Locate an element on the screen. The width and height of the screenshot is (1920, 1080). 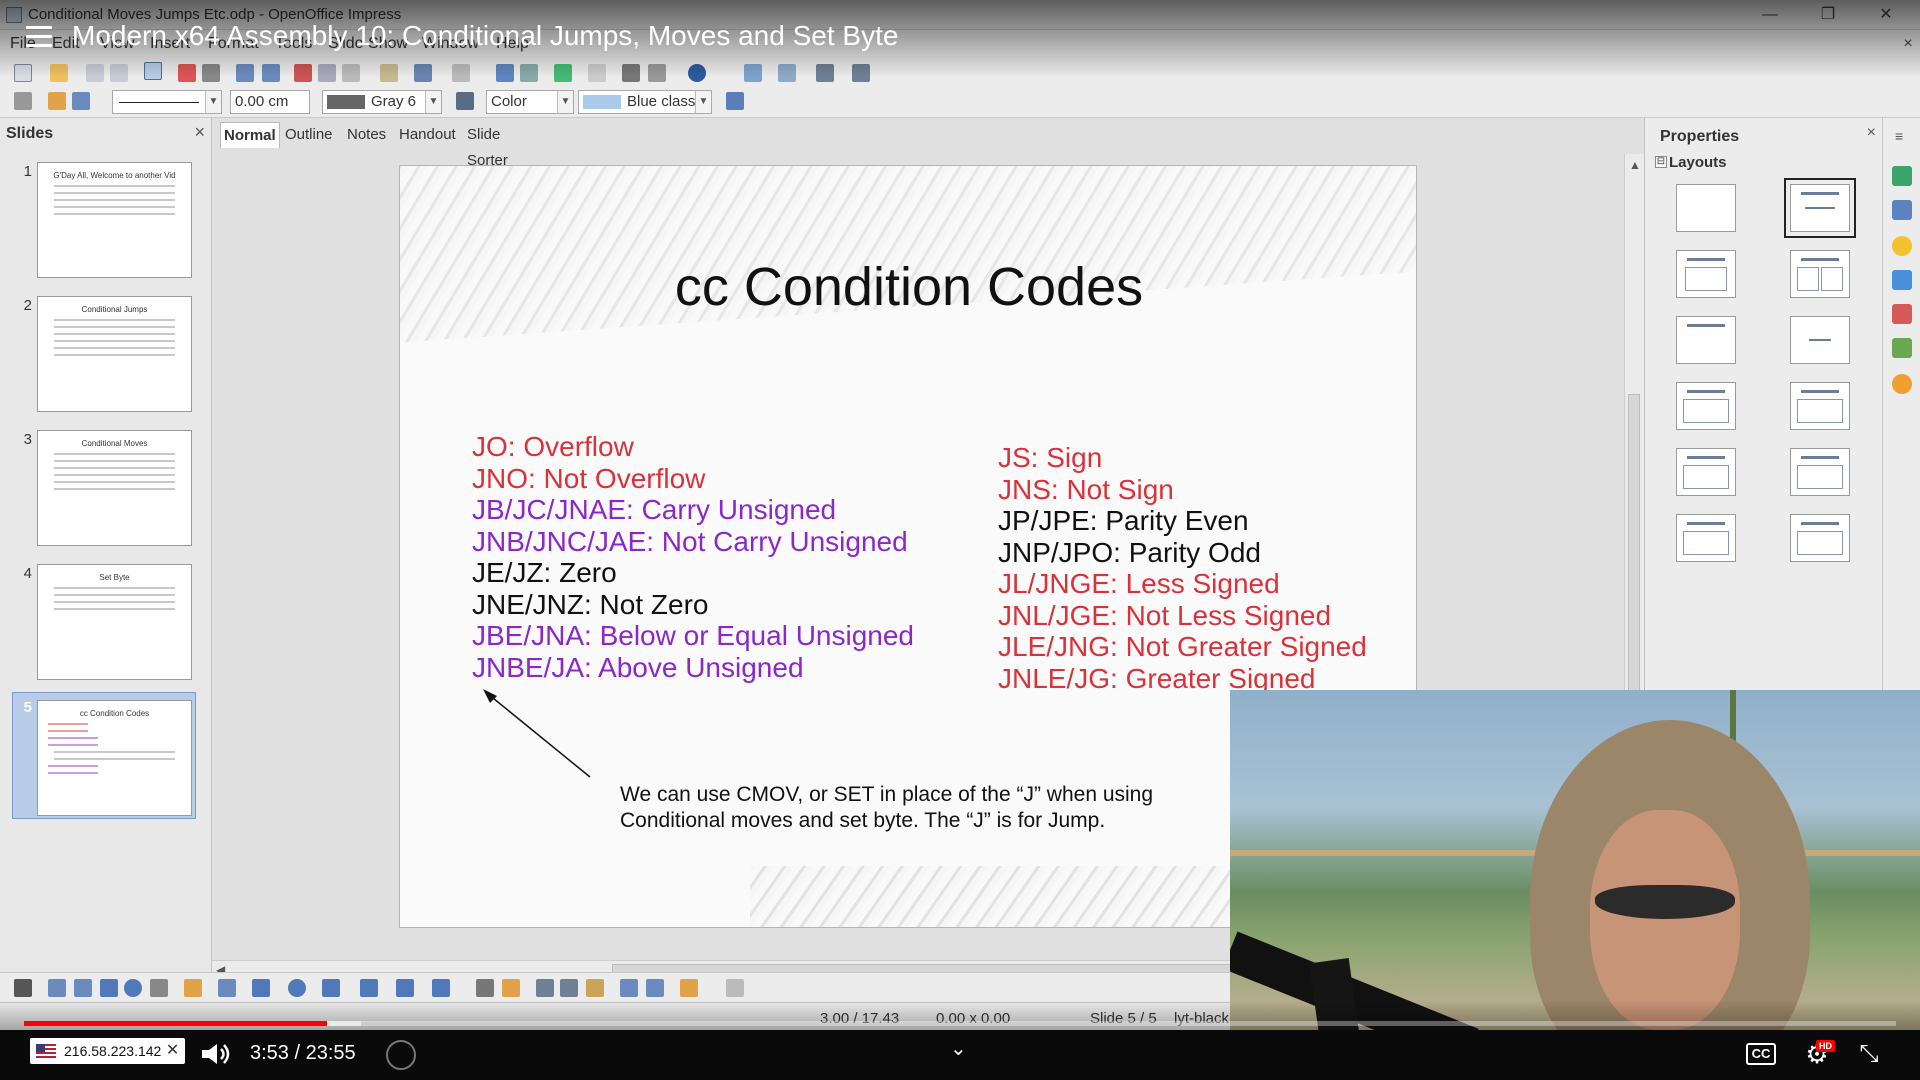
style-list-icon is located at coordinates (23, 101).